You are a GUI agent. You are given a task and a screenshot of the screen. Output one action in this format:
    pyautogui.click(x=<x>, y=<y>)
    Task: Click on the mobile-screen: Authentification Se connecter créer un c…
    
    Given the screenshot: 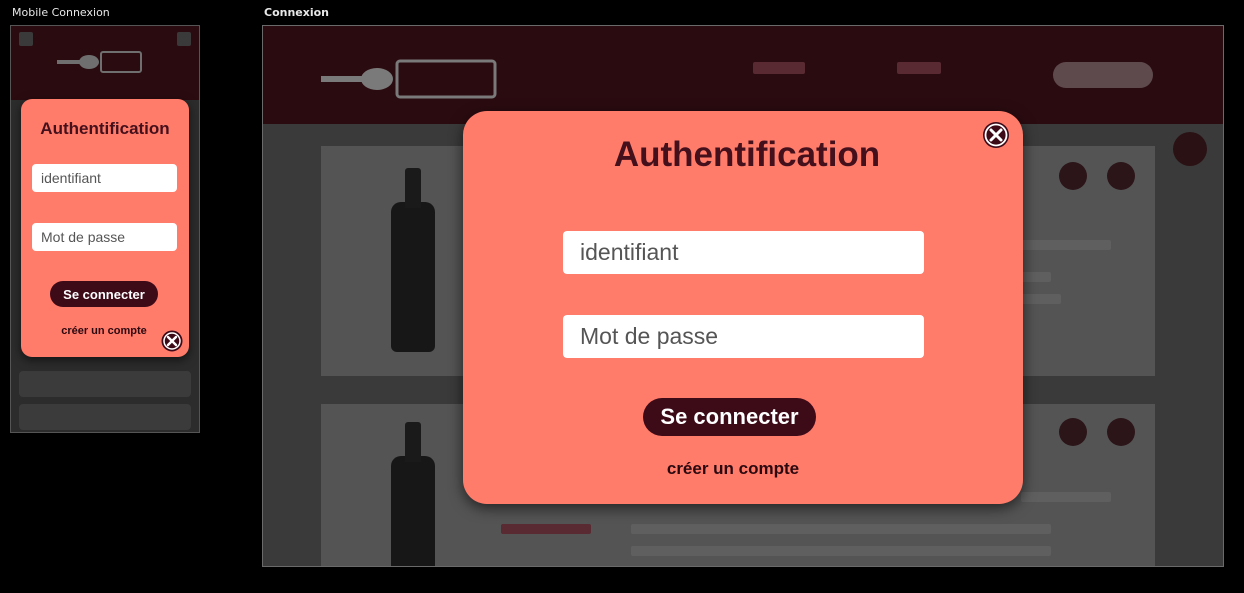 What is the action you would take?
    pyautogui.click(x=105, y=229)
    